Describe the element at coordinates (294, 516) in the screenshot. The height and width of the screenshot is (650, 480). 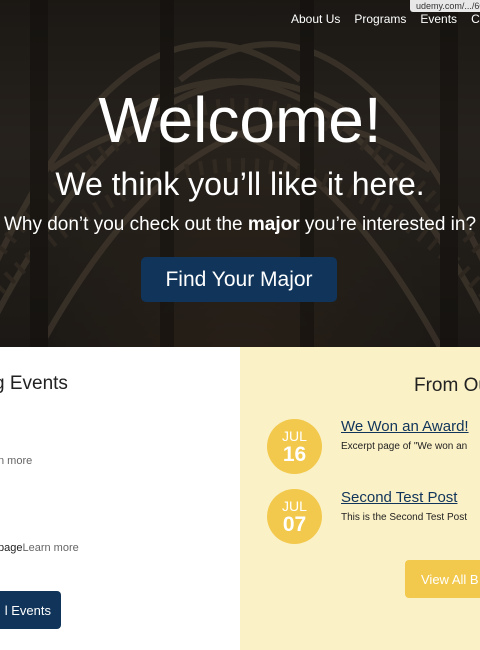
I see `post-date-badge: JUL 07` at that location.